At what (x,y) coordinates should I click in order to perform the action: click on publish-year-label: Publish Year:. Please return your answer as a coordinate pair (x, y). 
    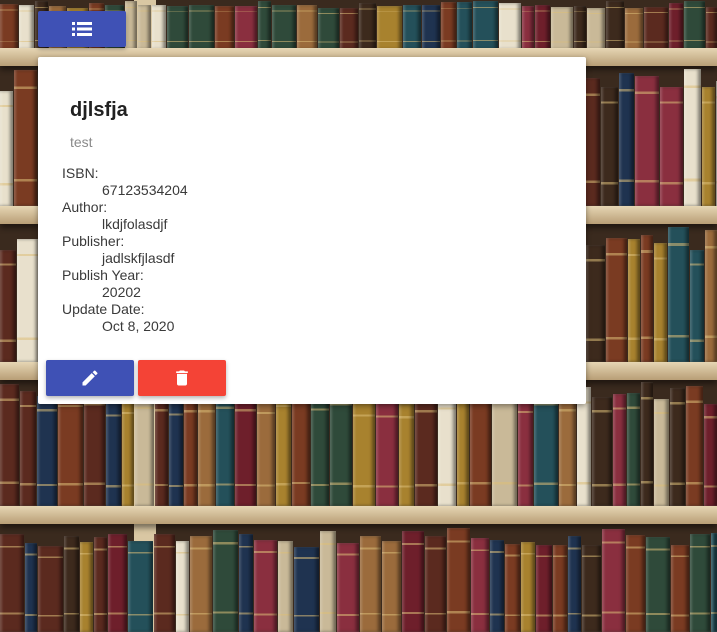
    Looking at the image, I should click on (103, 275).